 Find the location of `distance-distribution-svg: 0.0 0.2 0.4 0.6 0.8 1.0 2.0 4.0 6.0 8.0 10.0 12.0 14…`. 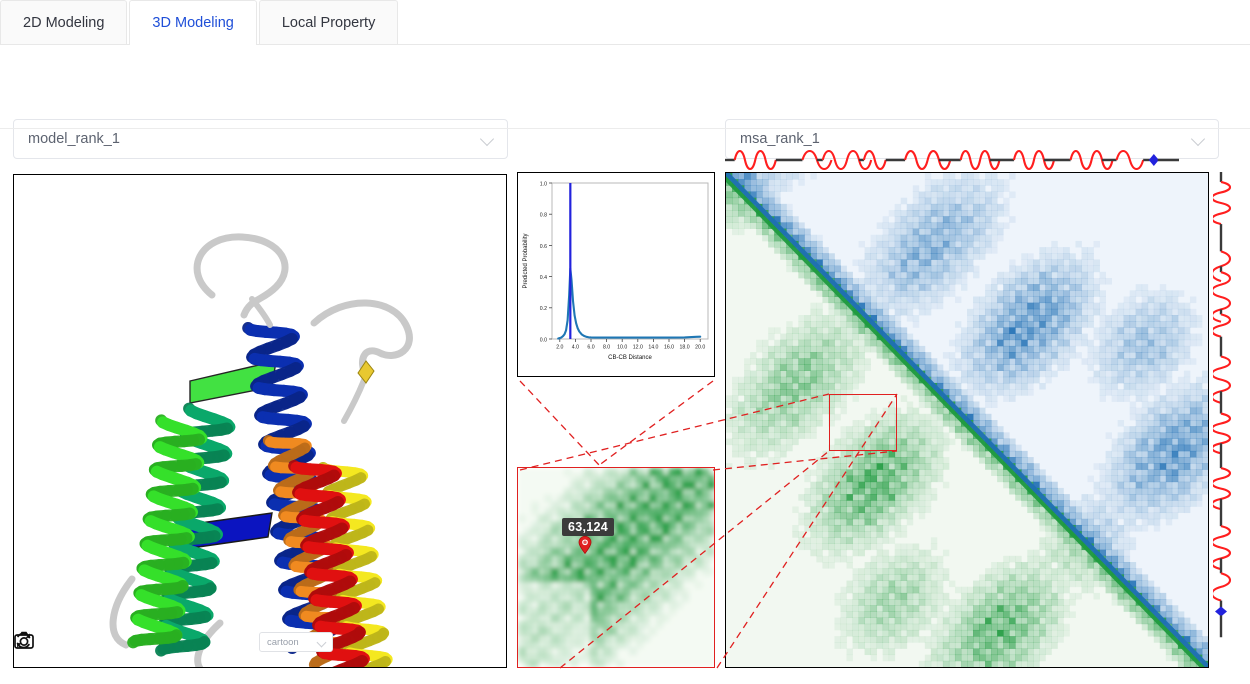

distance-distribution-svg: 0.0 0.2 0.4 0.6 0.8 1.0 2.0 4.0 6.0 8.0 10.0 12.0 14… is located at coordinates (616, 271).